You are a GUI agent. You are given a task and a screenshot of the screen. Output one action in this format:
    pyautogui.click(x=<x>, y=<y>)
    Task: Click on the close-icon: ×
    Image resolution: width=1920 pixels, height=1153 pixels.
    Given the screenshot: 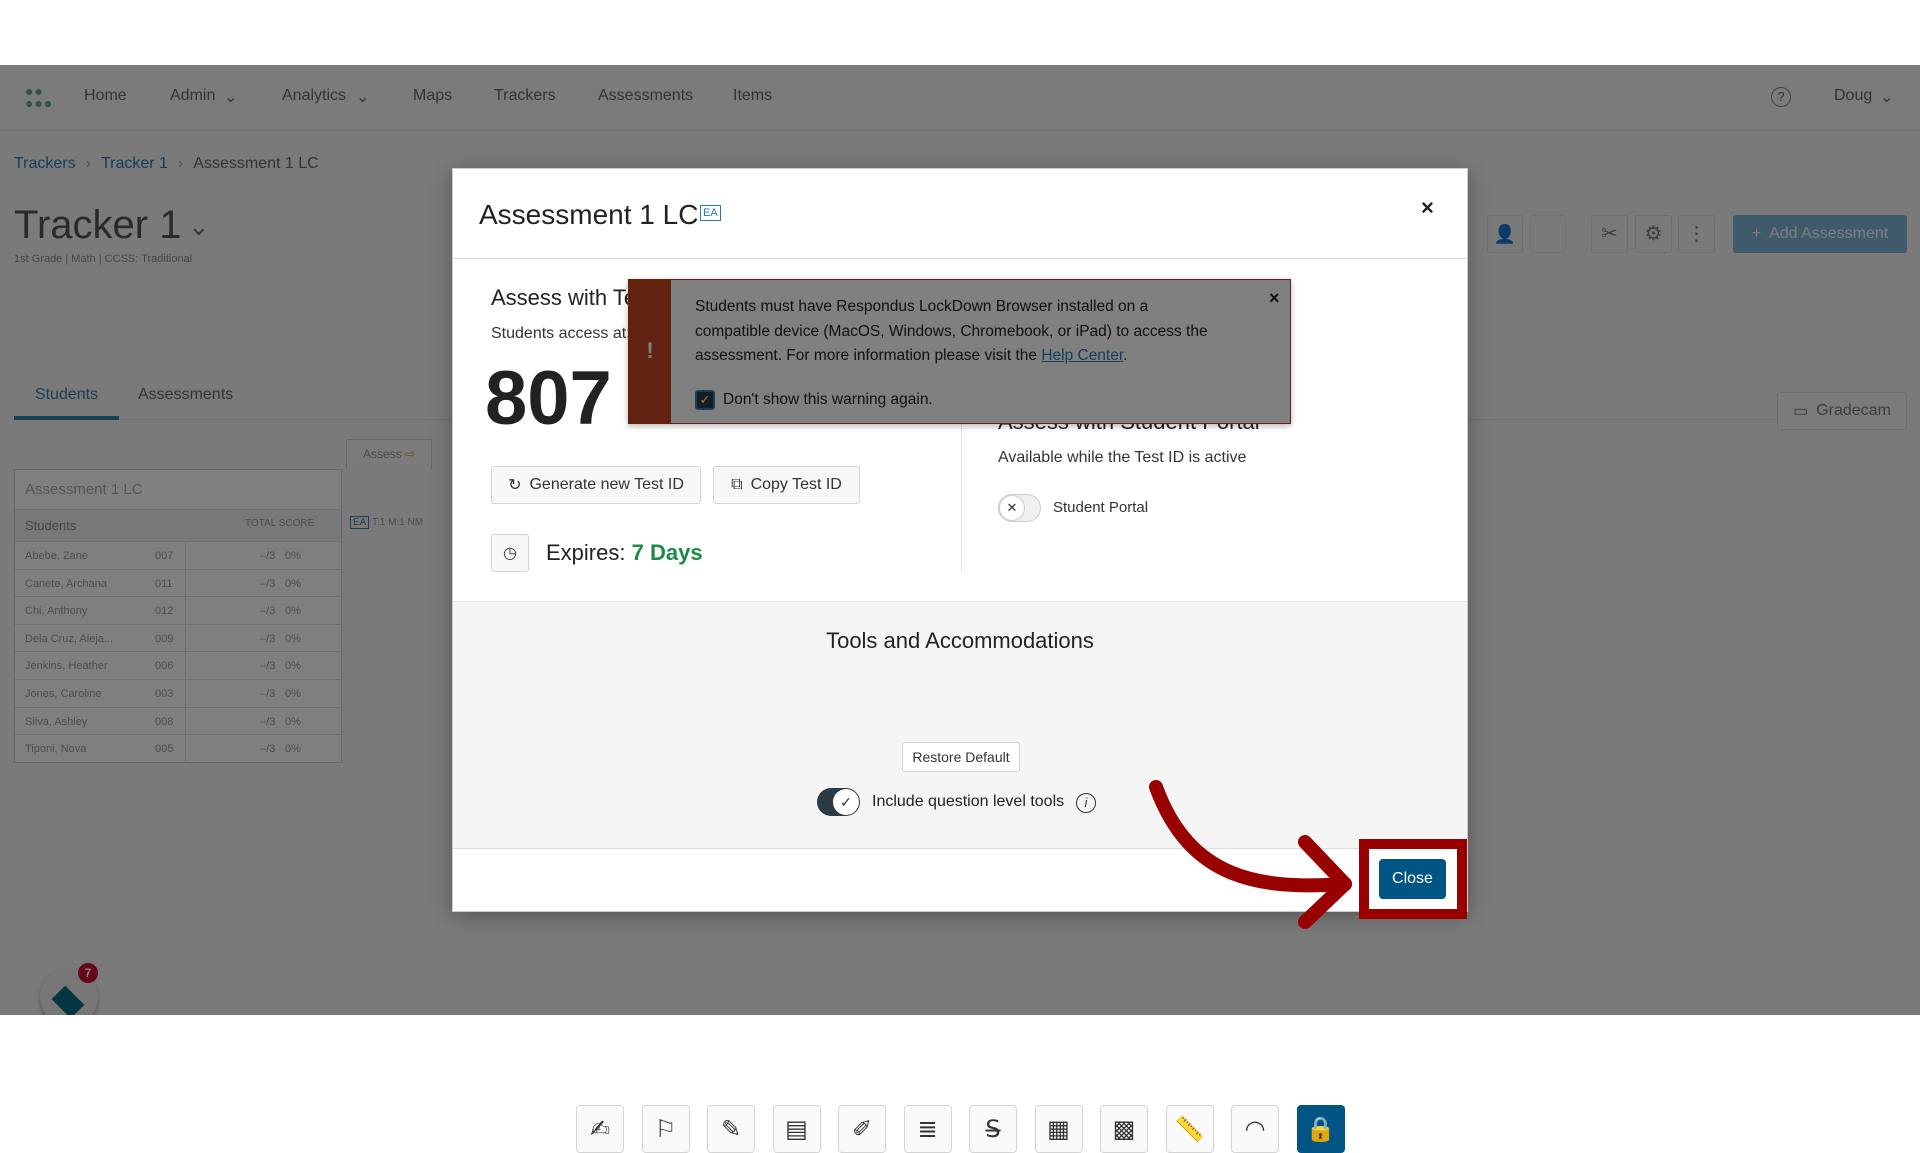 What is the action you would take?
    pyautogui.click(x=1427, y=208)
    